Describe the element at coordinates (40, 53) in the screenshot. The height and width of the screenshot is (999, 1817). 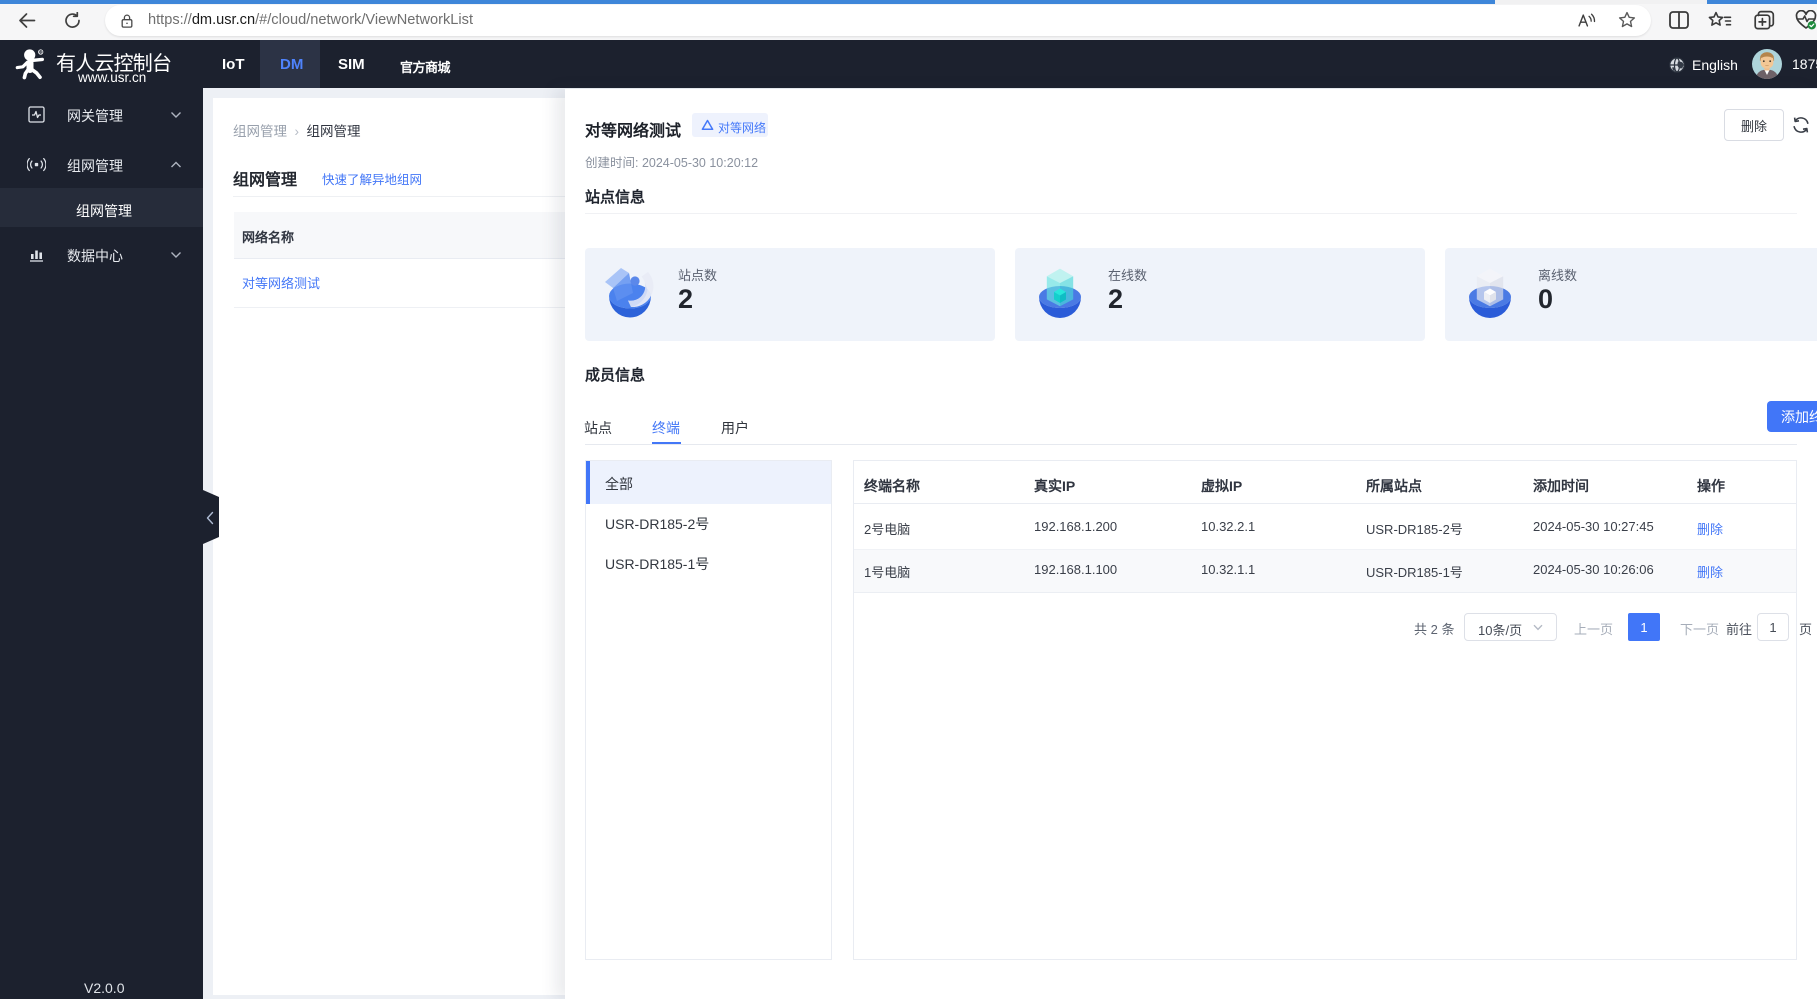
I see `svg-text: R` at that location.